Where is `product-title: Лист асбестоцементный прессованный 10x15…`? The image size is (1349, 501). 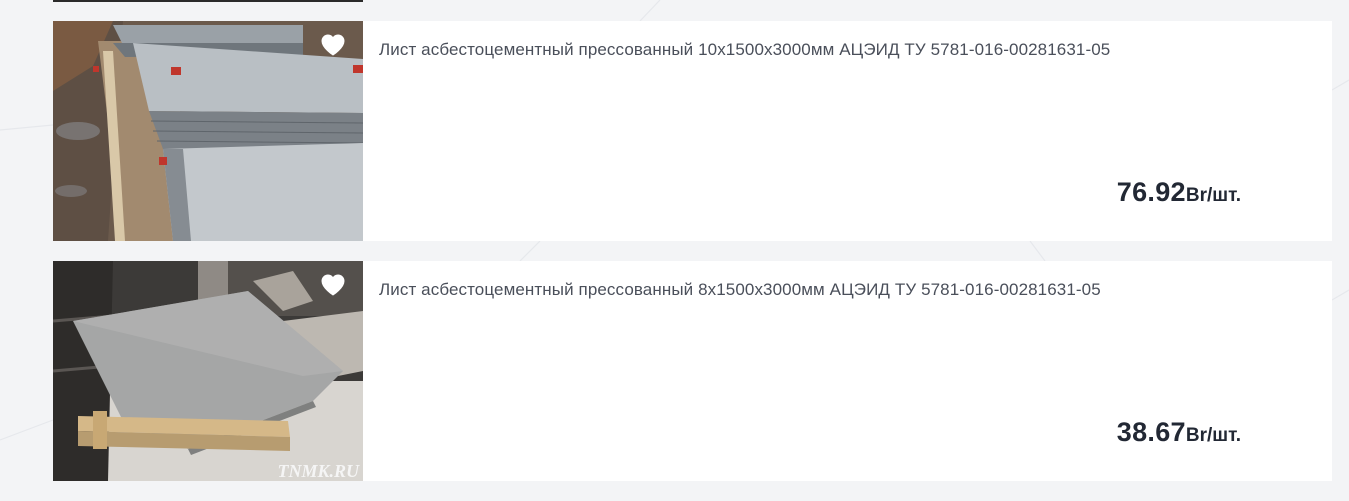
product-title: Лист асбестоцементный прессованный 10x15… is located at coordinates (744, 50).